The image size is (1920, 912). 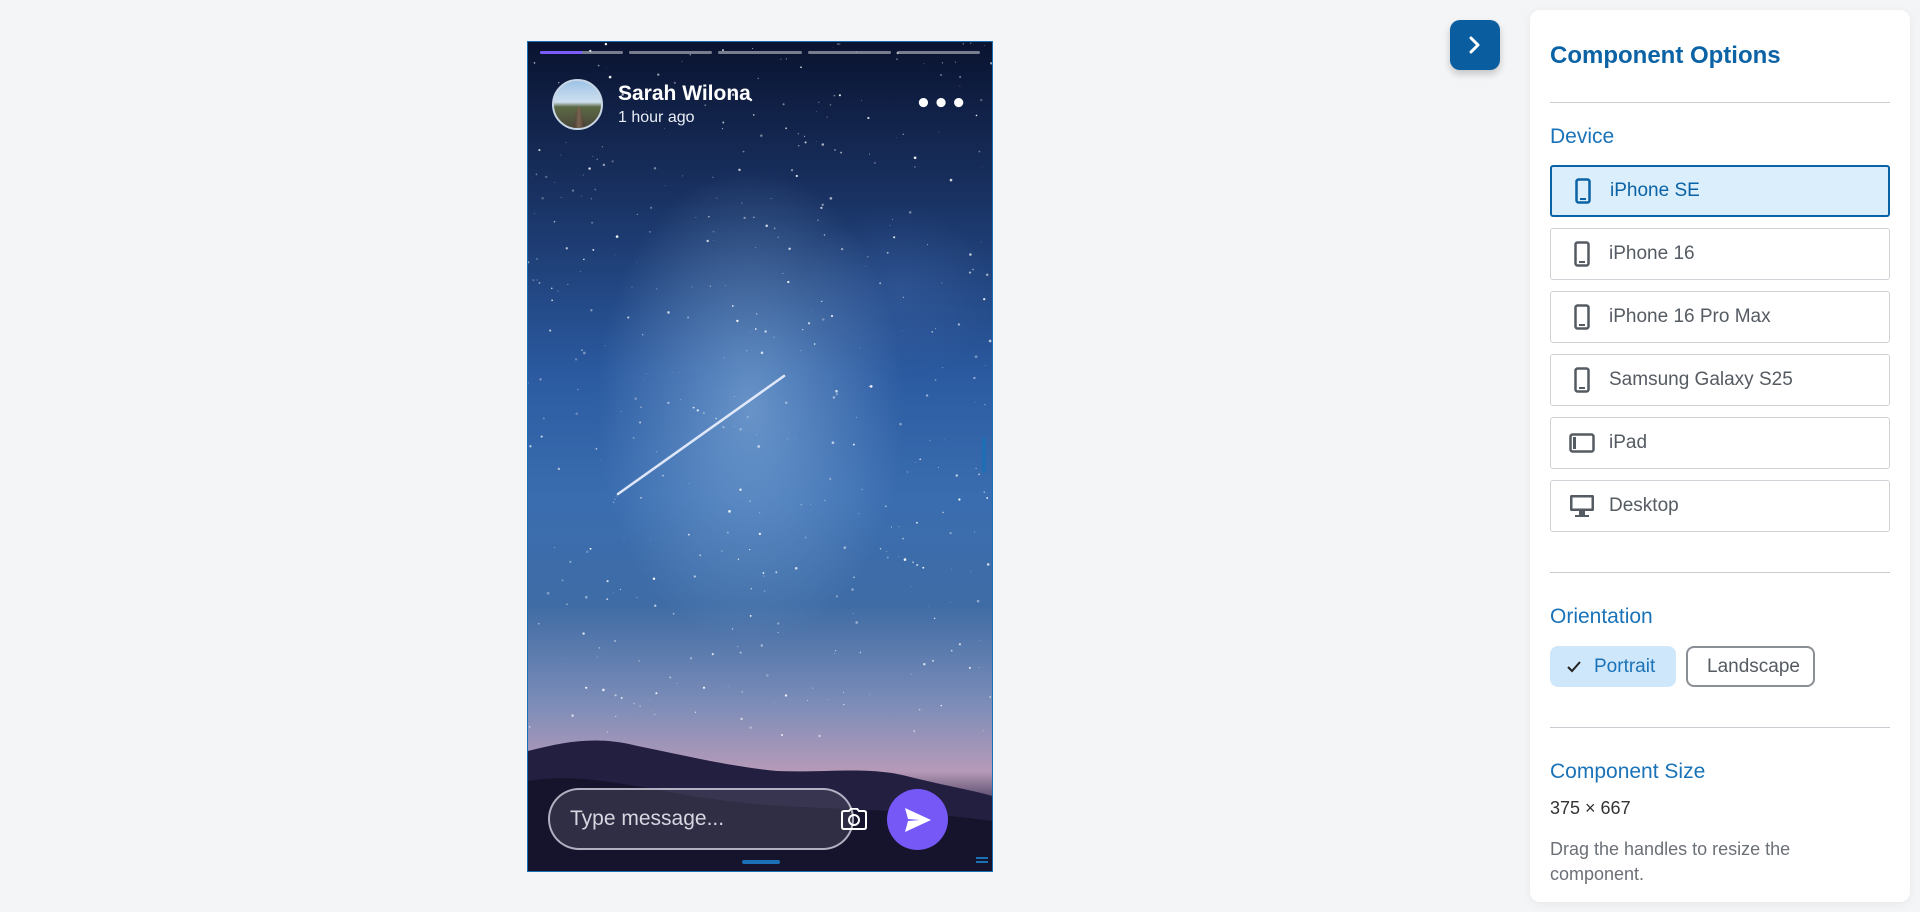 I want to click on device-option-samsung-galaxy-s25: Samsung Galaxy S25, so click(x=1720, y=380).